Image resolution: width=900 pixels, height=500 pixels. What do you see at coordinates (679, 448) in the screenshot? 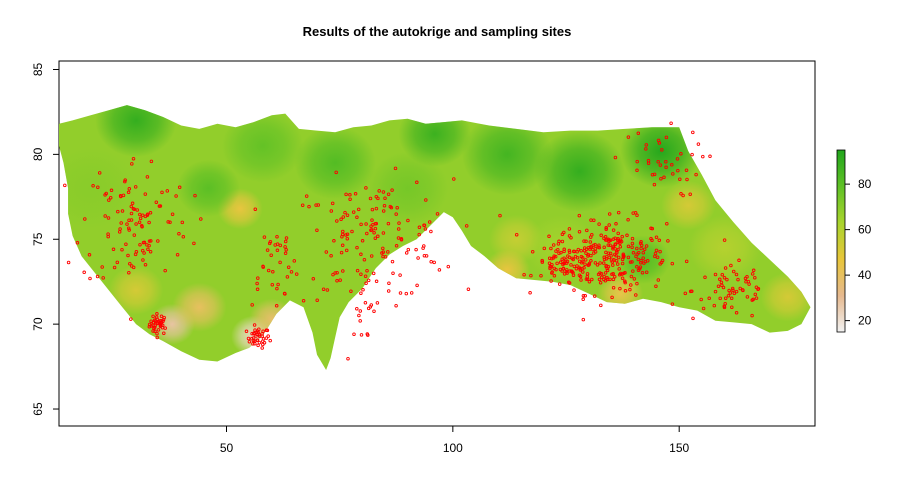
I see `x-tick-label: 150` at bounding box center [679, 448].